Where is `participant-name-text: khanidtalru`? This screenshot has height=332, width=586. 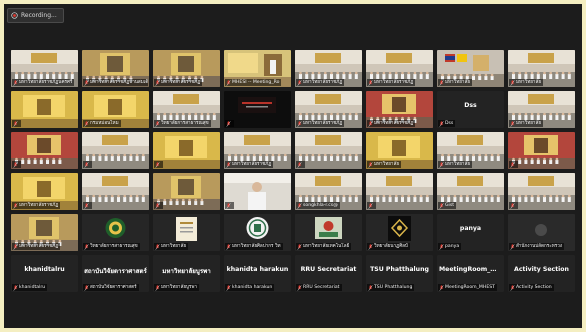 participant-name-text: khanidtalru is located at coordinates (32, 287).